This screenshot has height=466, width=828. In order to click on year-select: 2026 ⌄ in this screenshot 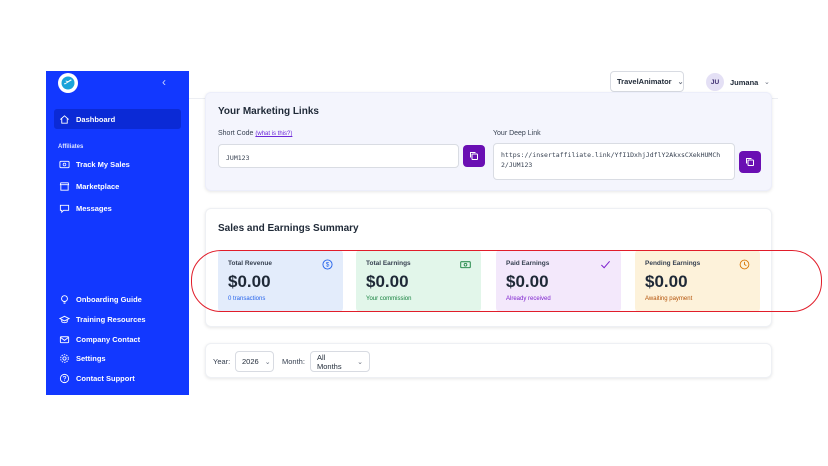, I will do `click(254, 361)`.